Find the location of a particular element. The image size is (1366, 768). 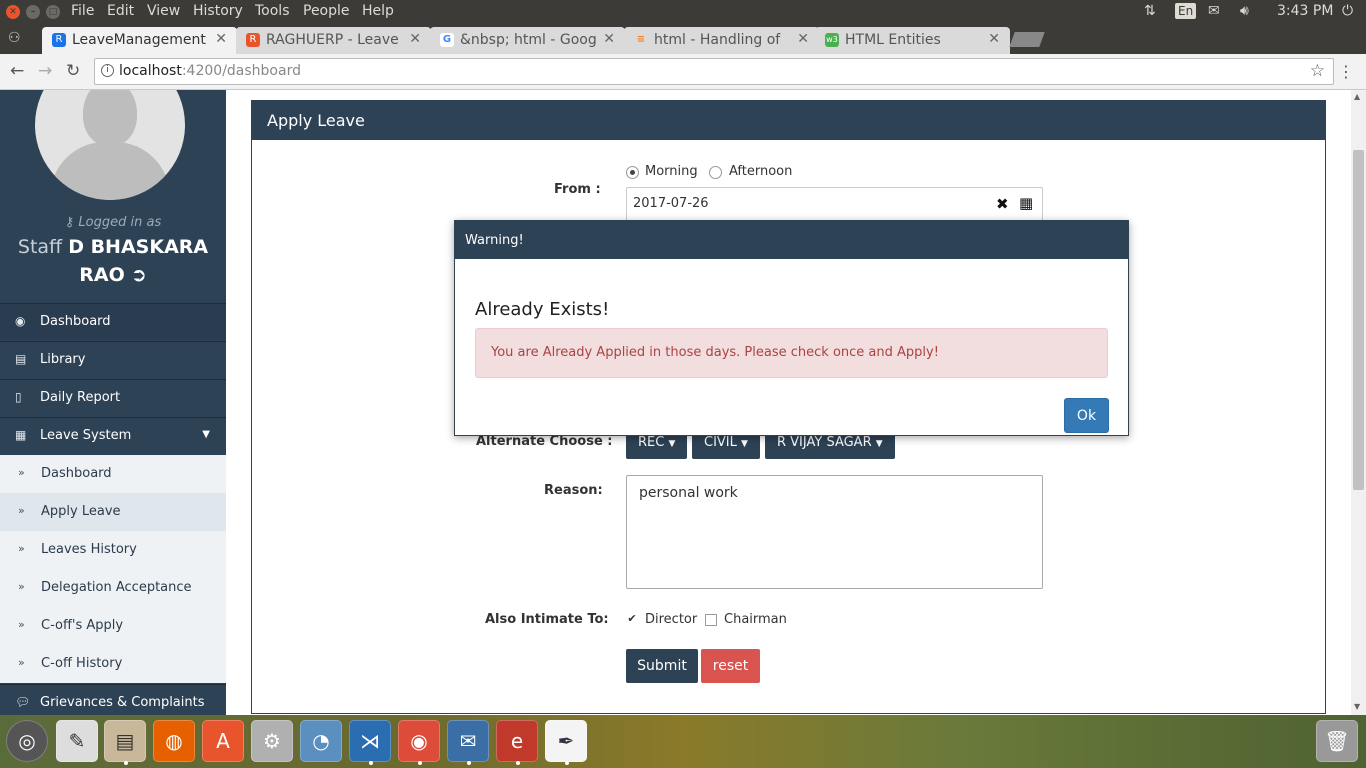

tab-title: LeaveManagement is located at coordinates (139, 40).